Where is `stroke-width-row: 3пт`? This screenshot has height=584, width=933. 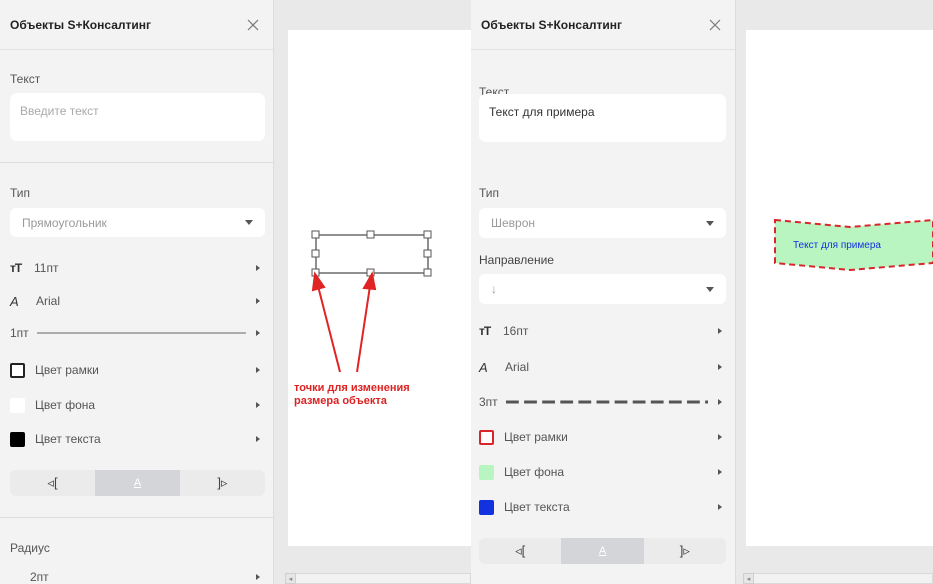
stroke-width-row: 3пт is located at coordinates (600, 402).